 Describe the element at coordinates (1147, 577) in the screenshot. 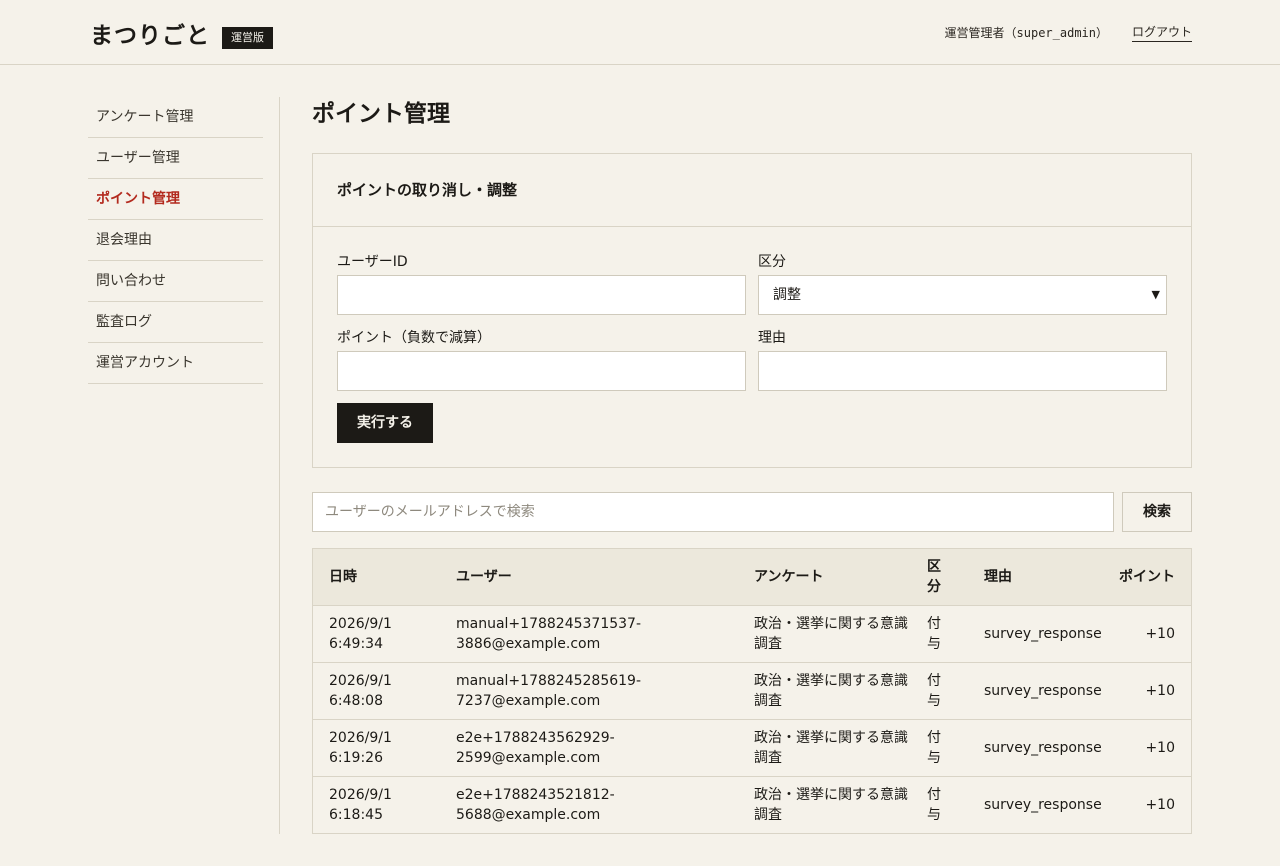

I see `header-points: ポイント` at that location.